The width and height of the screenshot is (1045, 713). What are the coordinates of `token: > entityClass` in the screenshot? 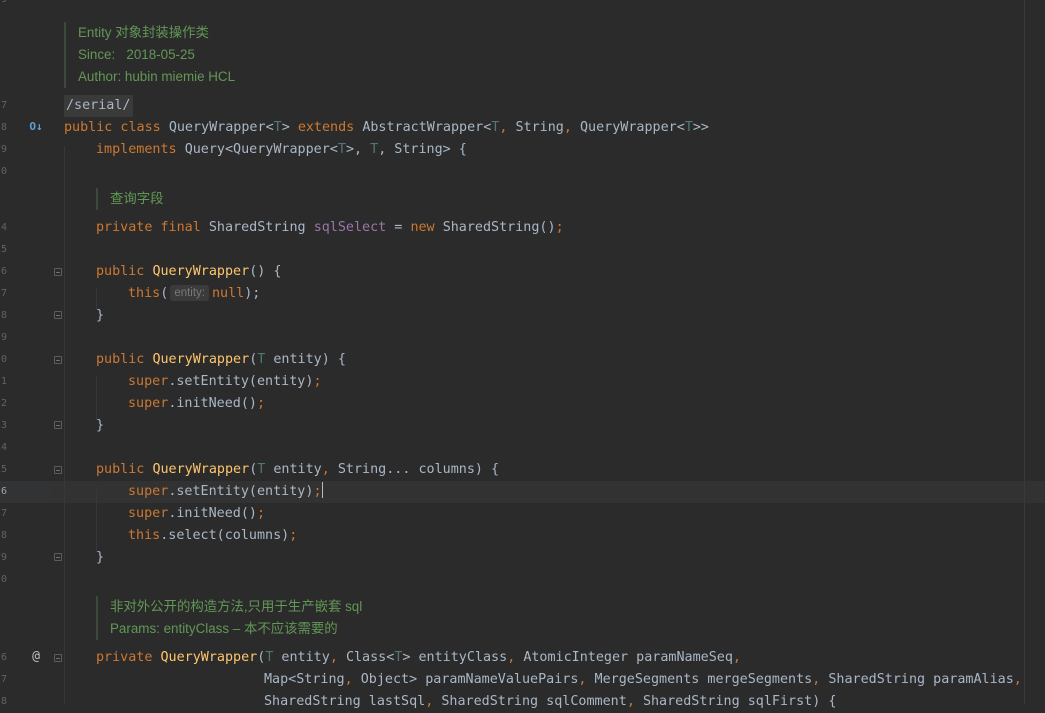 It's located at (455, 657).